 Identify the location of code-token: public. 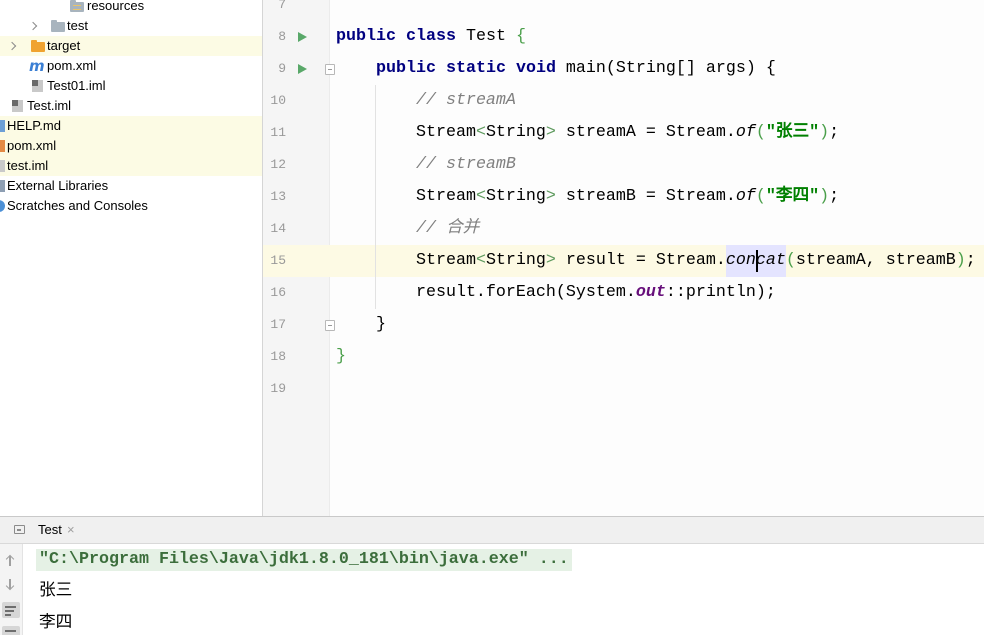
(366, 36).